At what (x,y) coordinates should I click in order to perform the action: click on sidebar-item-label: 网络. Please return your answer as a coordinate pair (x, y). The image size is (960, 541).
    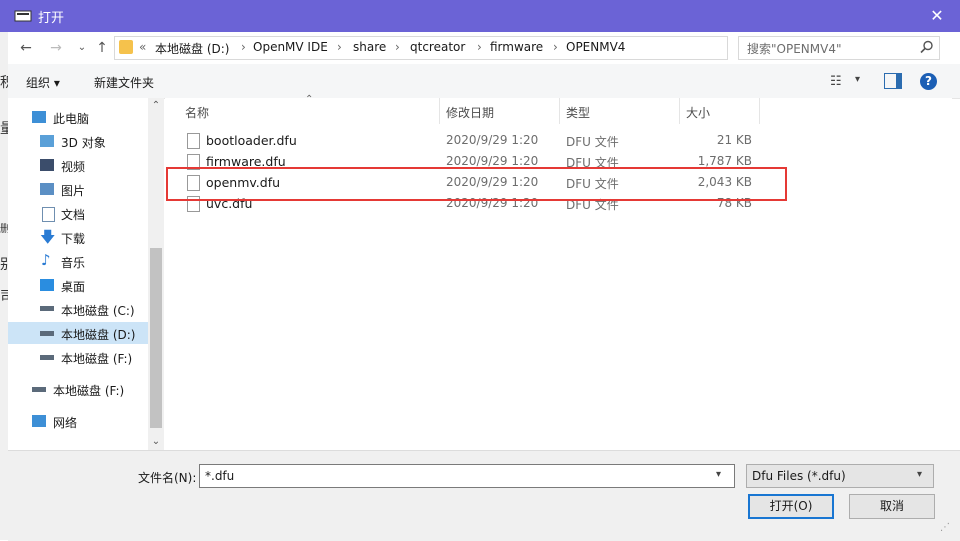
    Looking at the image, I should click on (65, 423).